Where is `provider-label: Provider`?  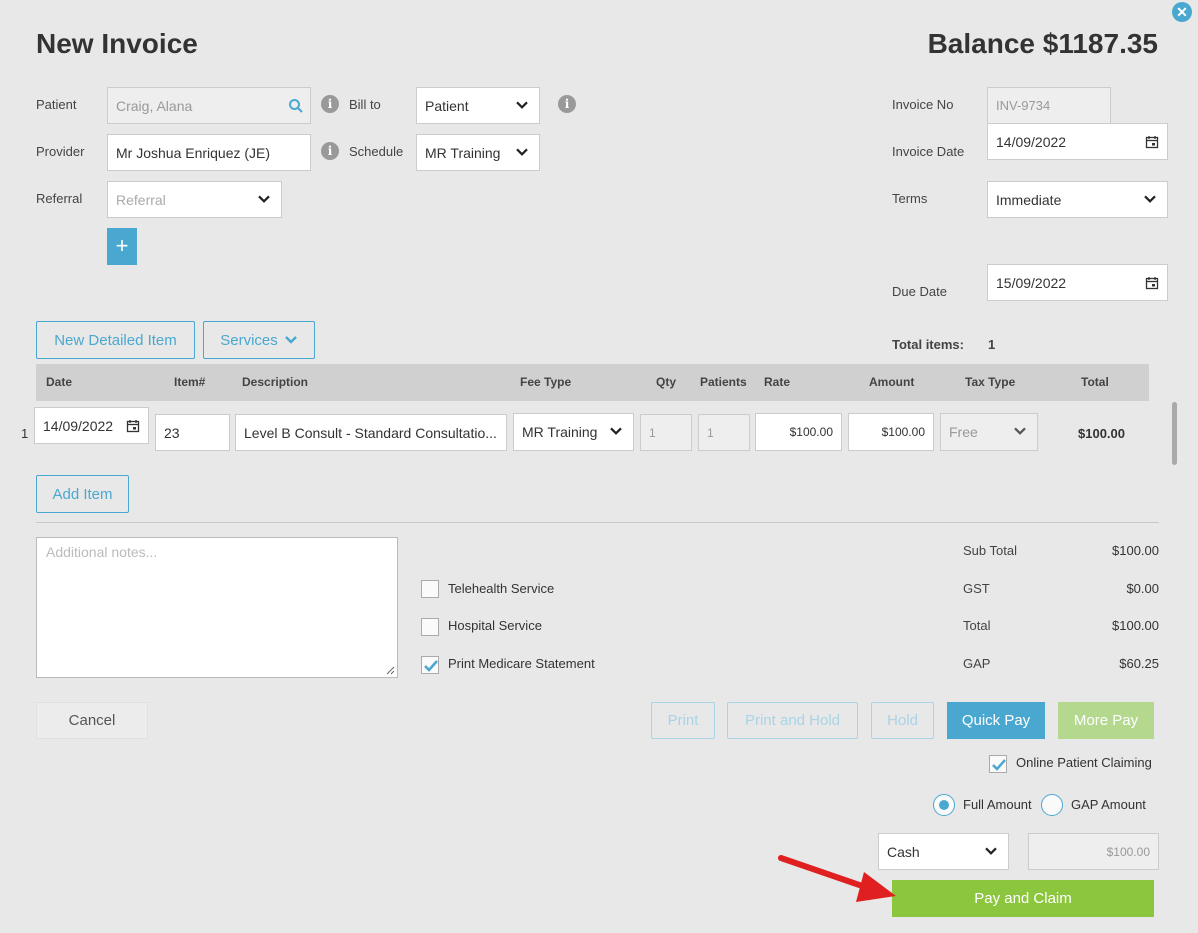
provider-label: Provider is located at coordinates (60, 151).